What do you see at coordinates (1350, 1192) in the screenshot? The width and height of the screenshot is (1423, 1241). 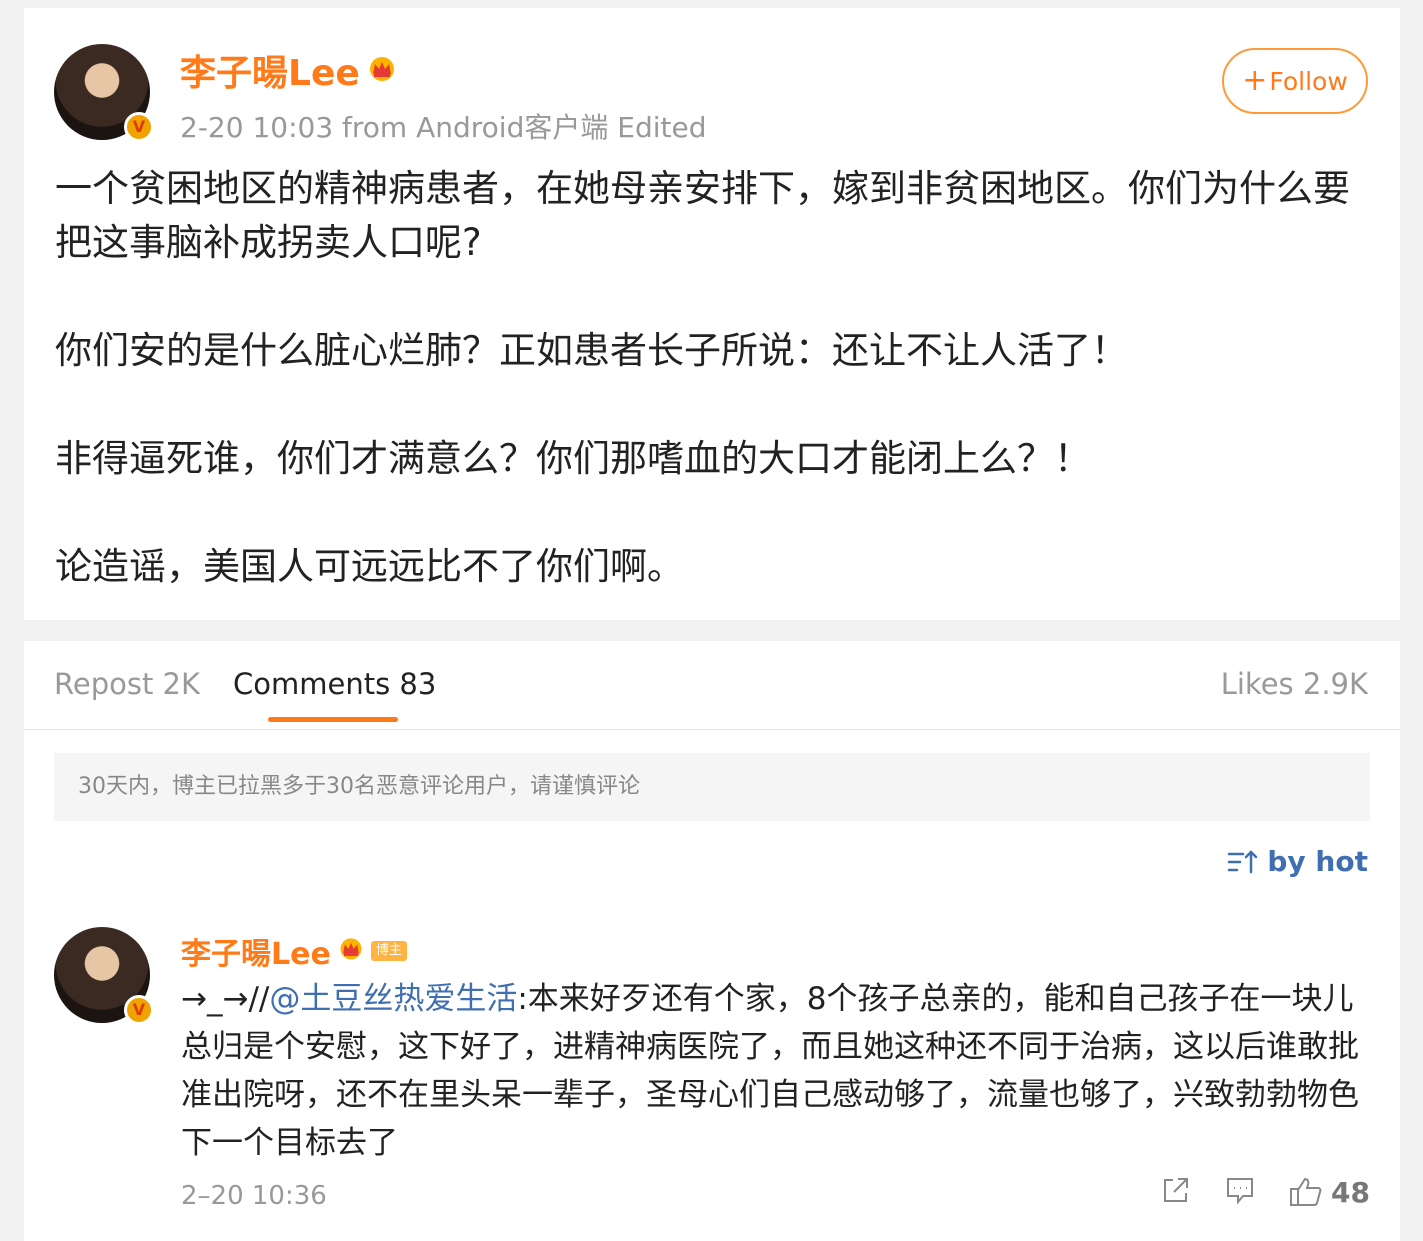 I see `like-count: 48` at bounding box center [1350, 1192].